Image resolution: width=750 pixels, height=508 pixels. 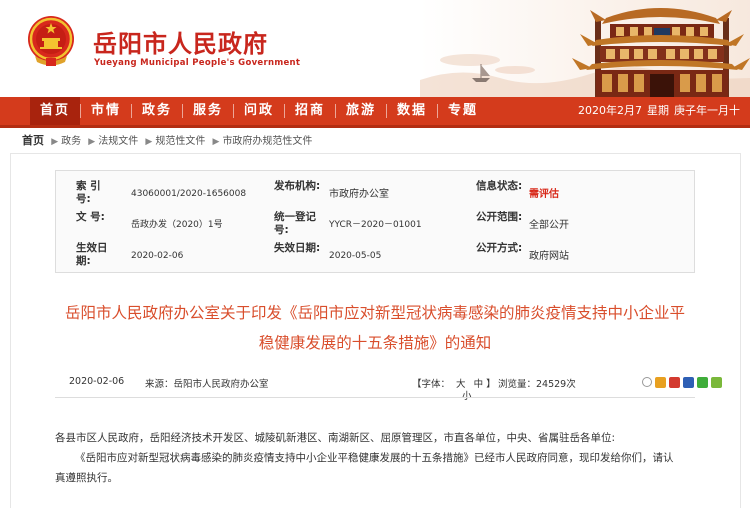 I want to click on nav-item-services: 服务, so click(x=208, y=111).